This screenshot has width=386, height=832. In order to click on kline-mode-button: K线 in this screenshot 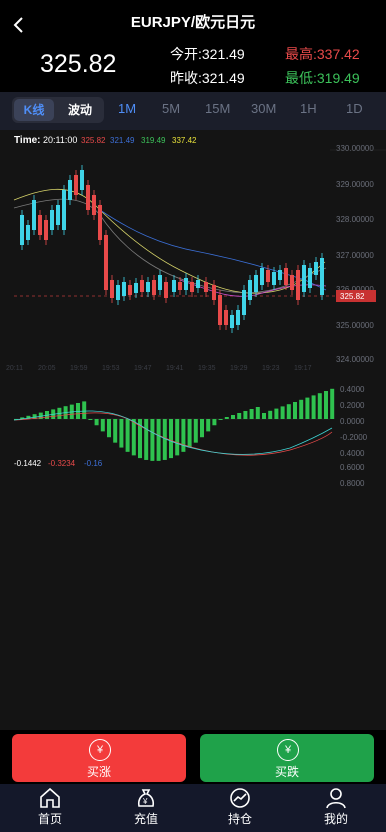, I will do `click(34, 110)`.